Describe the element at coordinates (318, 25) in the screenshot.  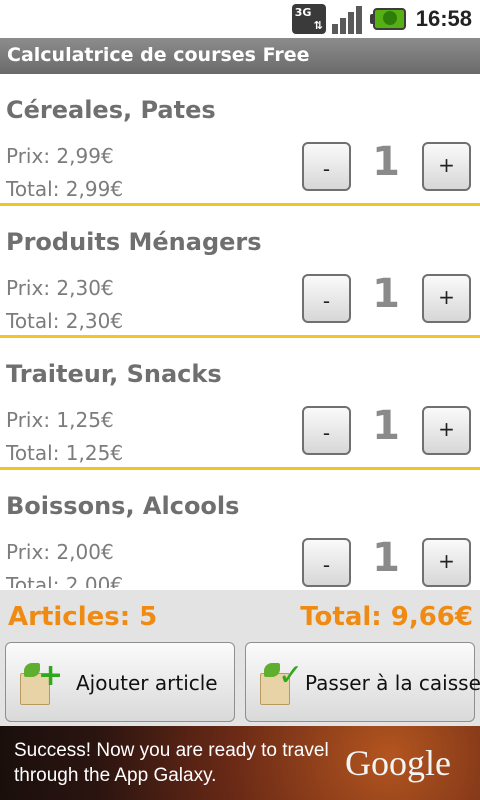
I see `data-arrows-icon: ⇅` at that location.